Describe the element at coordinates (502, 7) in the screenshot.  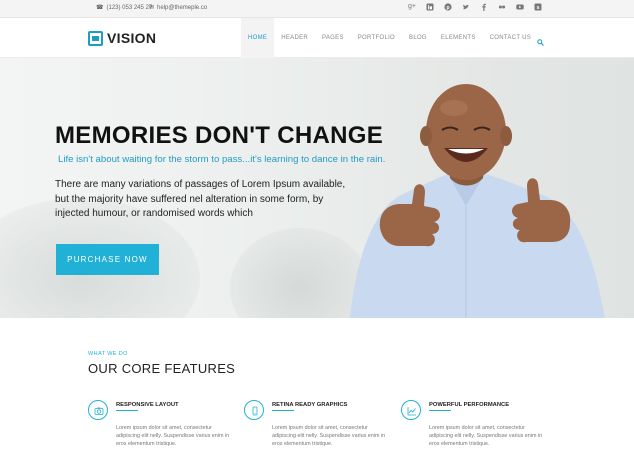
I see `flickr-icon` at that location.